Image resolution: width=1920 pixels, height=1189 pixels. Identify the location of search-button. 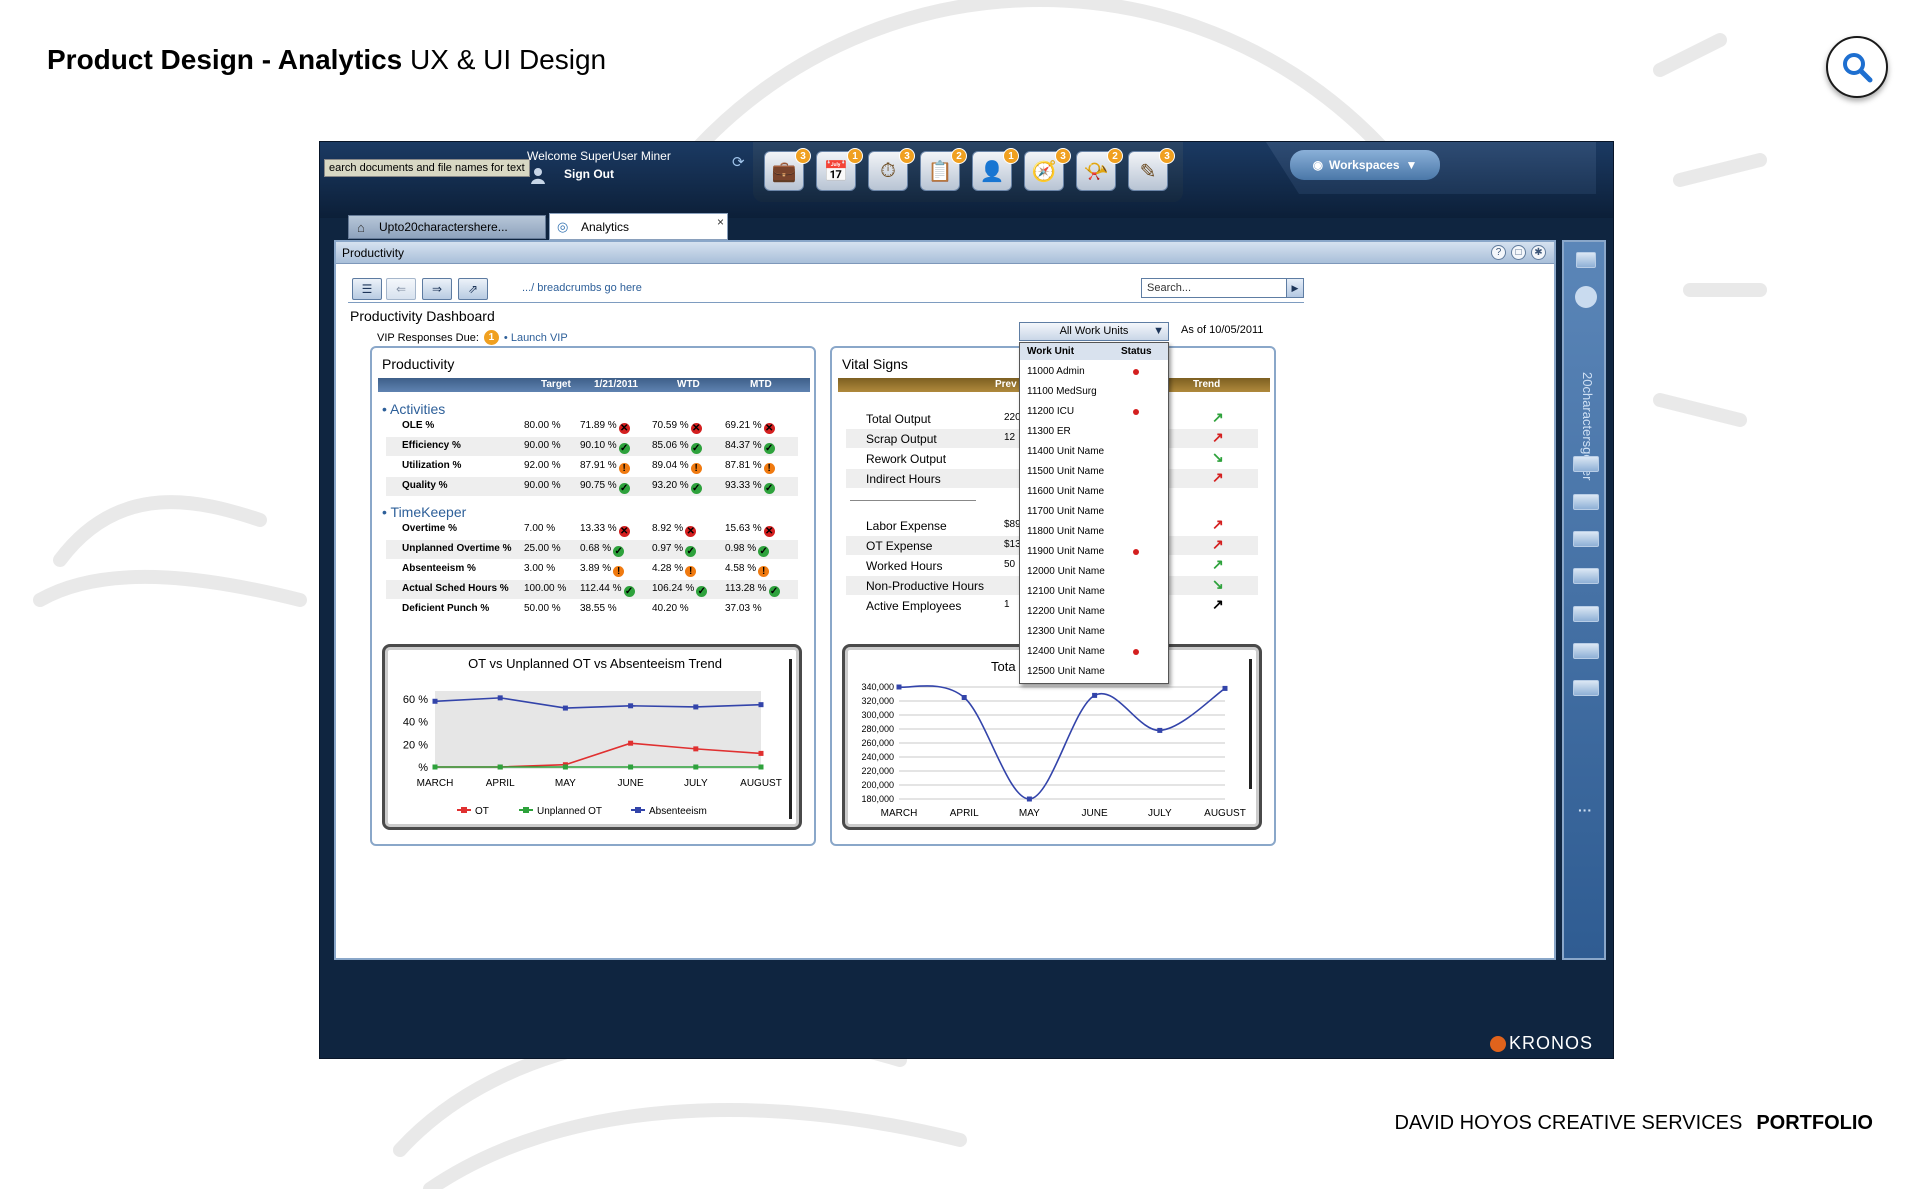
(1857, 67).